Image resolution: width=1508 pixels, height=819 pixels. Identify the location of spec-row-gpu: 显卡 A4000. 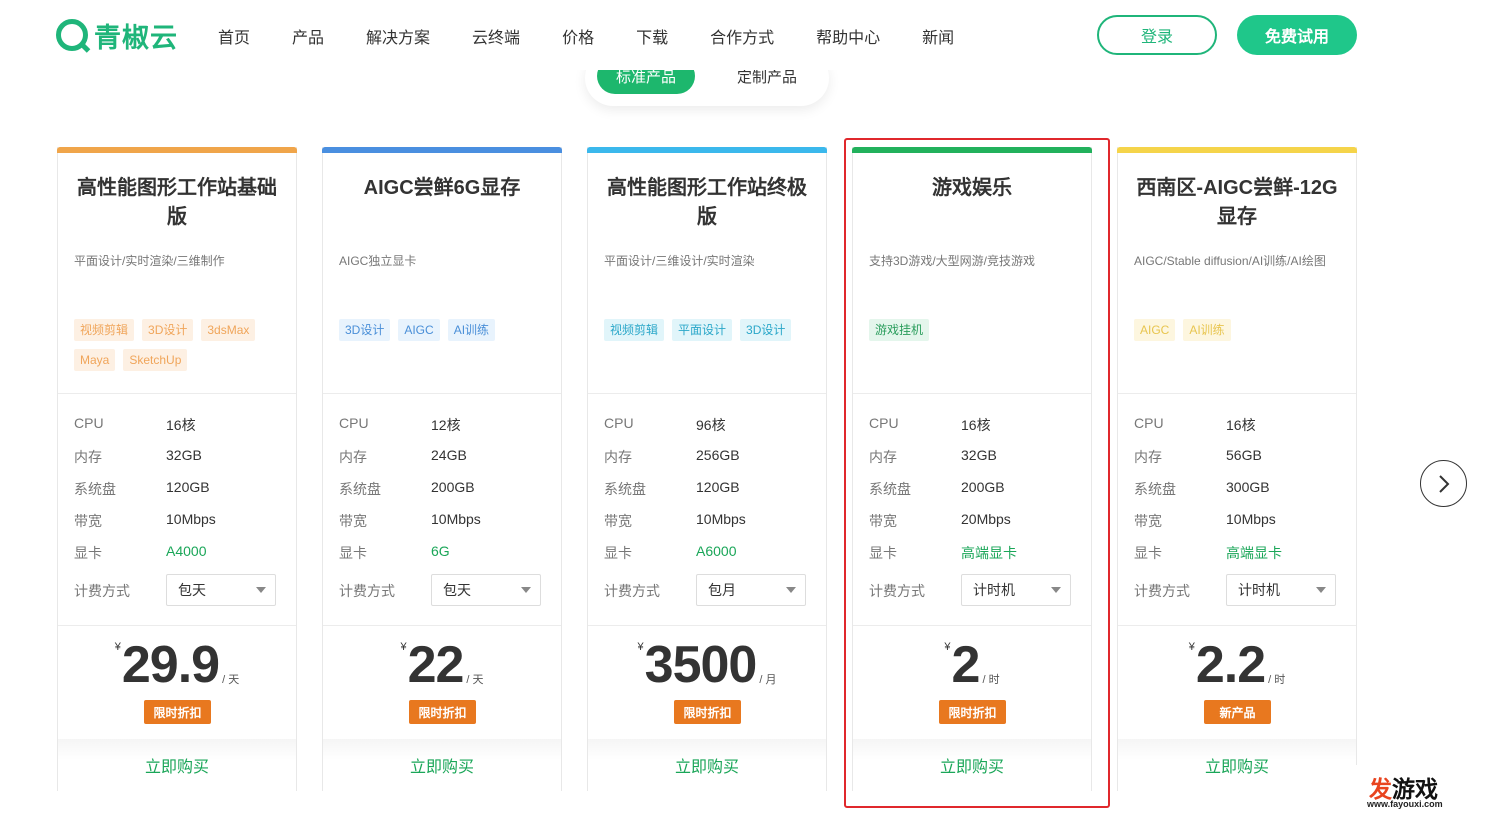
(184, 553).